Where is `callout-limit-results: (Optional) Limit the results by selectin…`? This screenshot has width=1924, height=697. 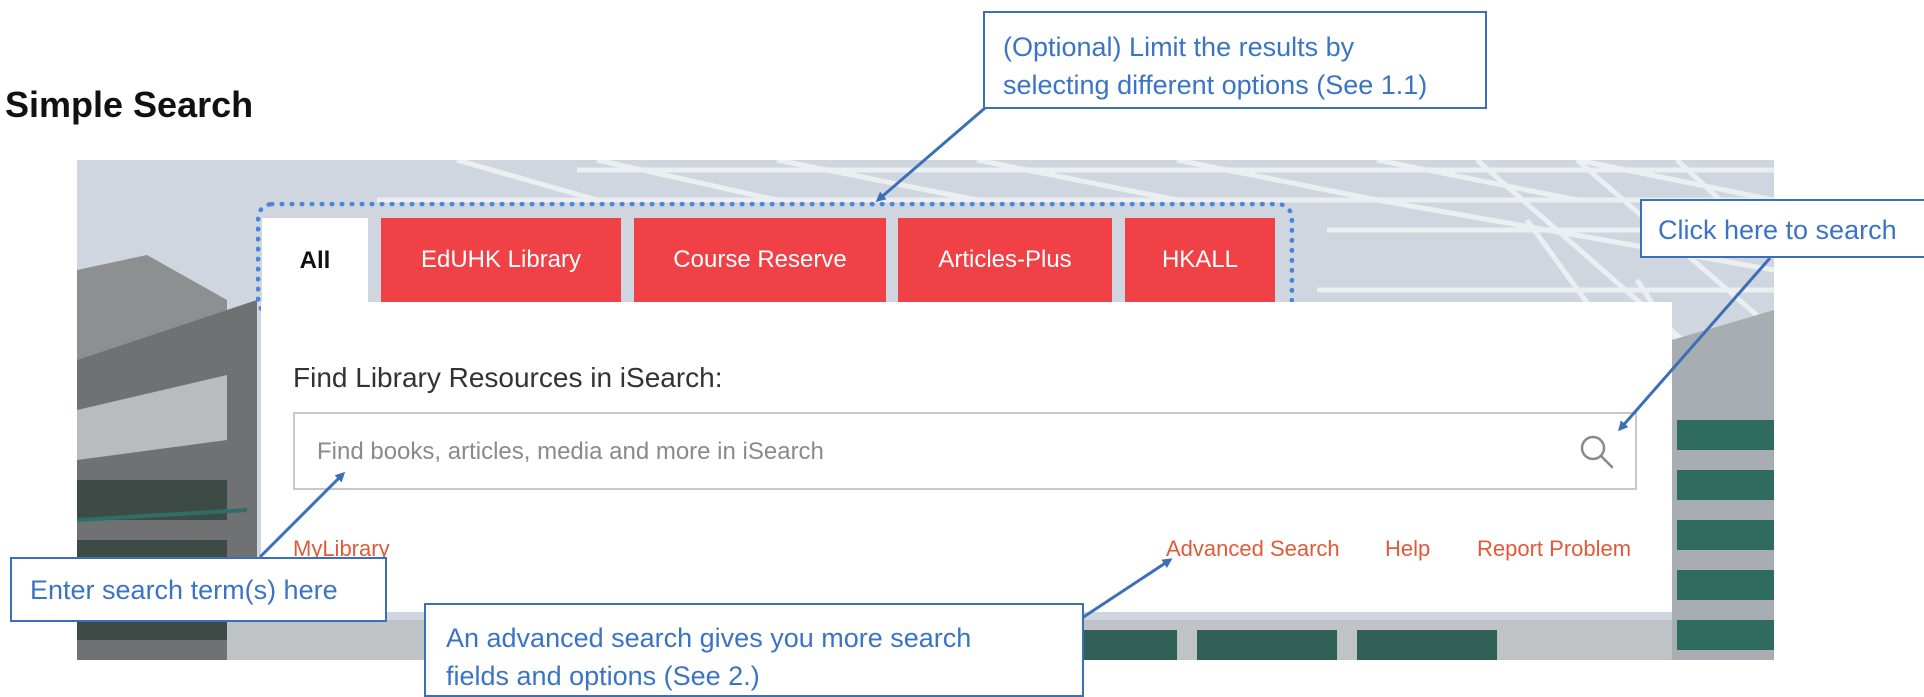
callout-limit-results: (Optional) Limit the results by selectin… is located at coordinates (1235, 60).